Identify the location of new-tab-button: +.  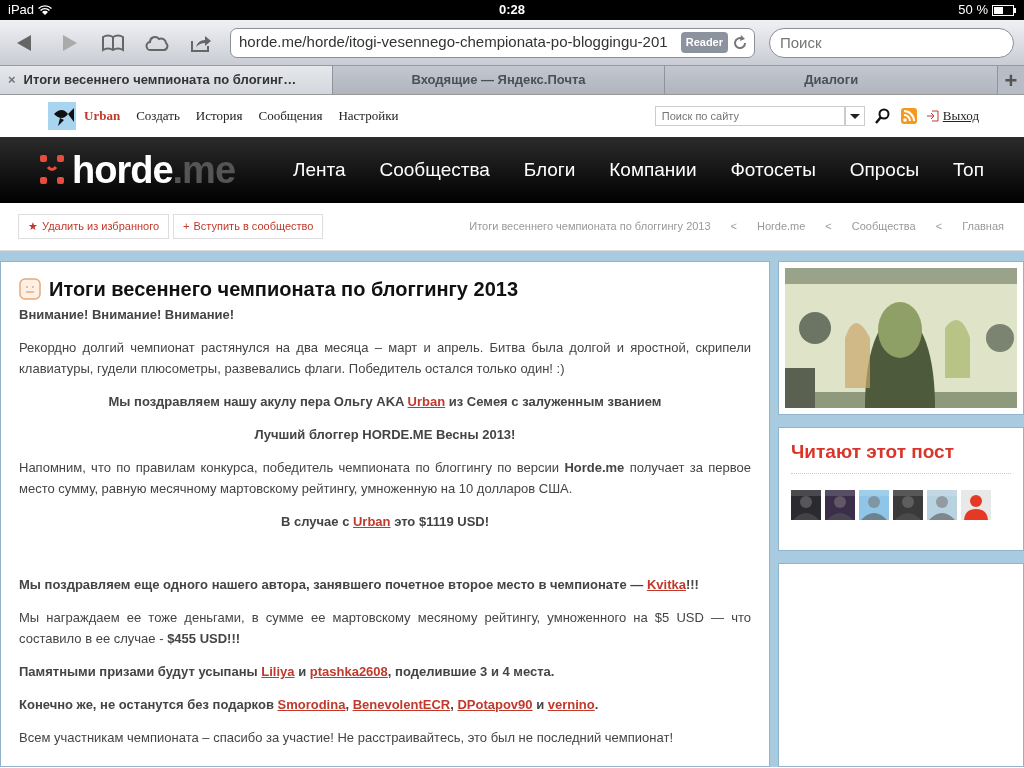
(1011, 80).